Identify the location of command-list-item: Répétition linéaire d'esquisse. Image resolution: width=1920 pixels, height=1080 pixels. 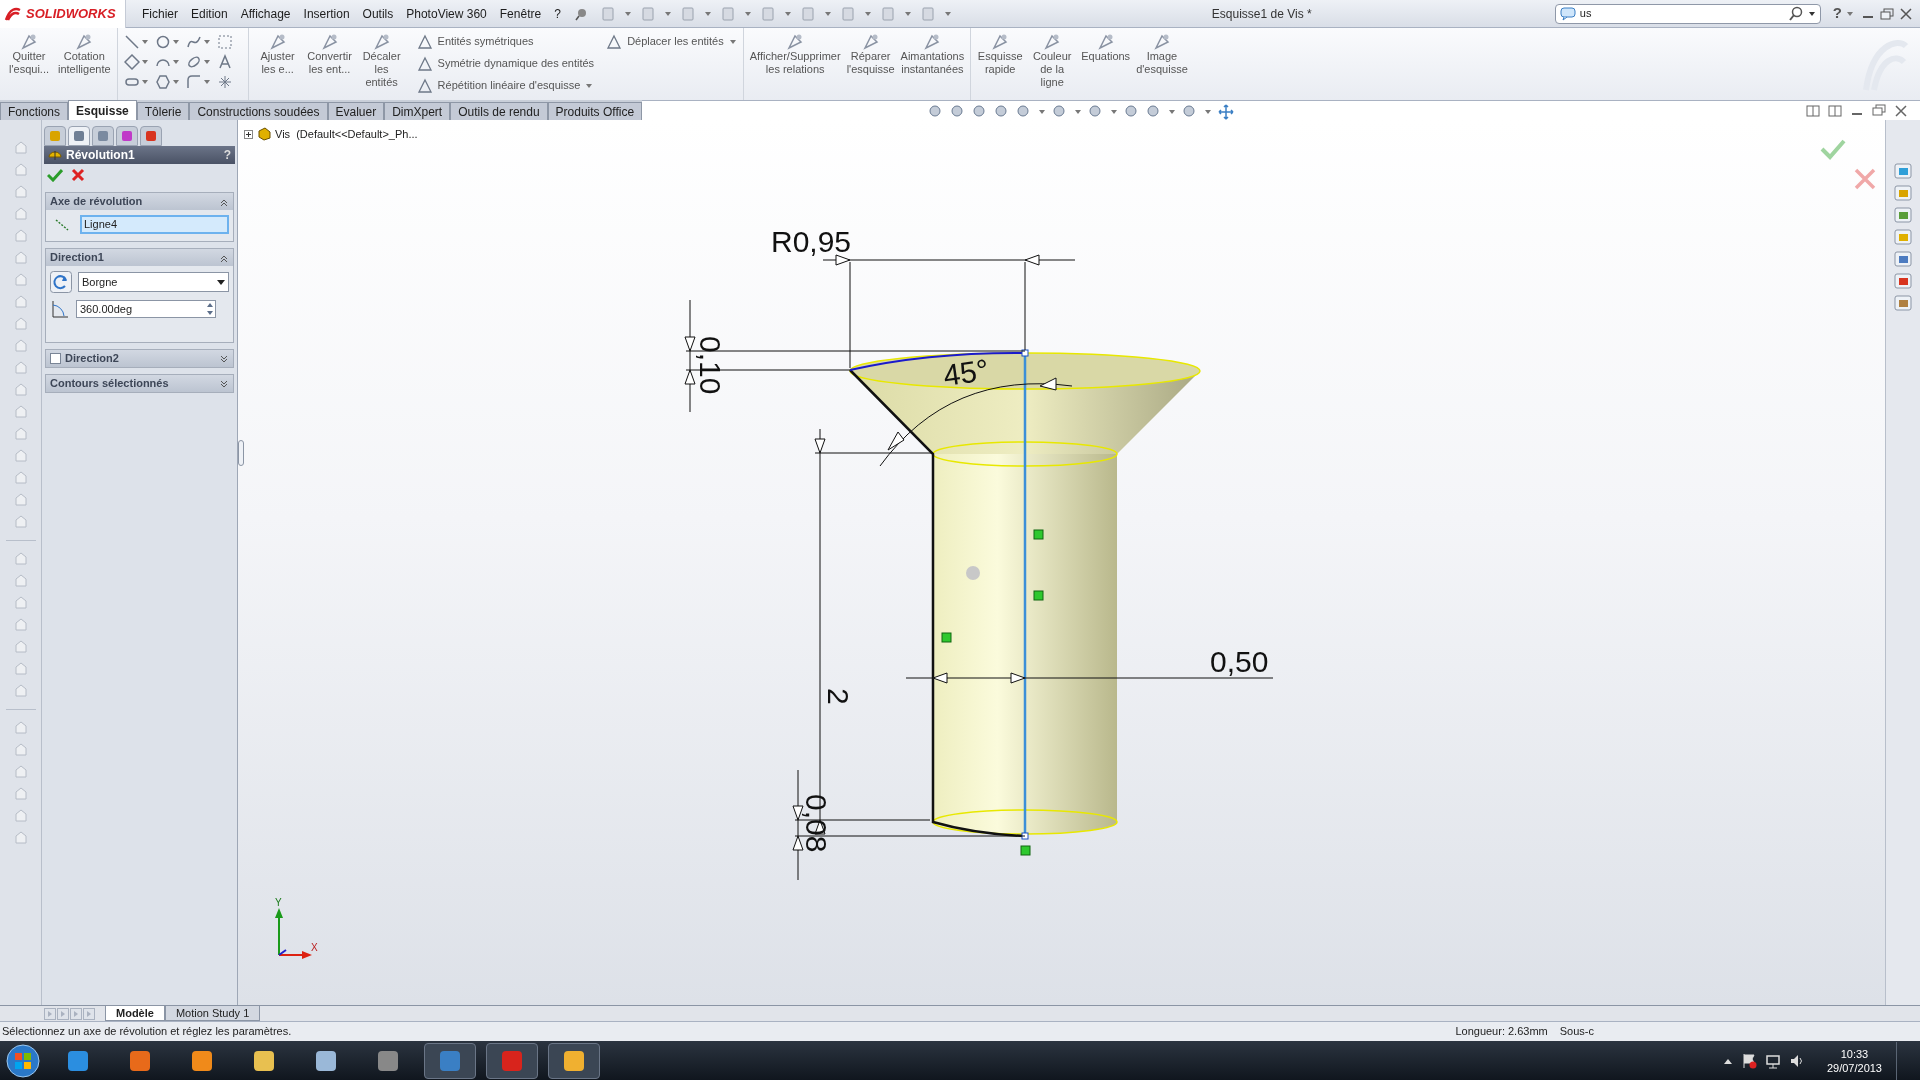
(505, 85).